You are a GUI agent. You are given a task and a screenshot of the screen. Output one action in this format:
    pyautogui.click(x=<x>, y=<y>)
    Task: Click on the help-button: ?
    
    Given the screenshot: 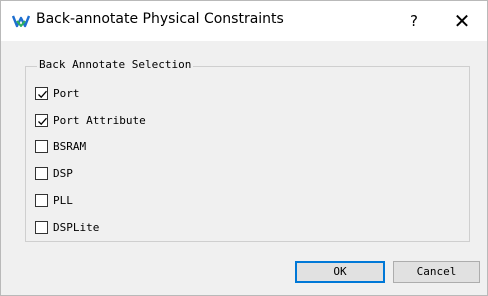 What is the action you would take?
    pyautogui.click(x=414, y=21)
    